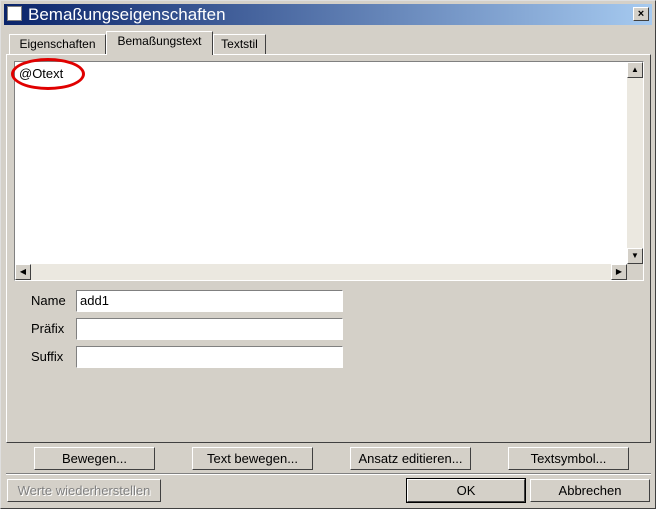  What do you see at coordinates (590, 490) in the screenshot?
I see `cancel-button: Abbrechen` at bounding box center [590, 490].